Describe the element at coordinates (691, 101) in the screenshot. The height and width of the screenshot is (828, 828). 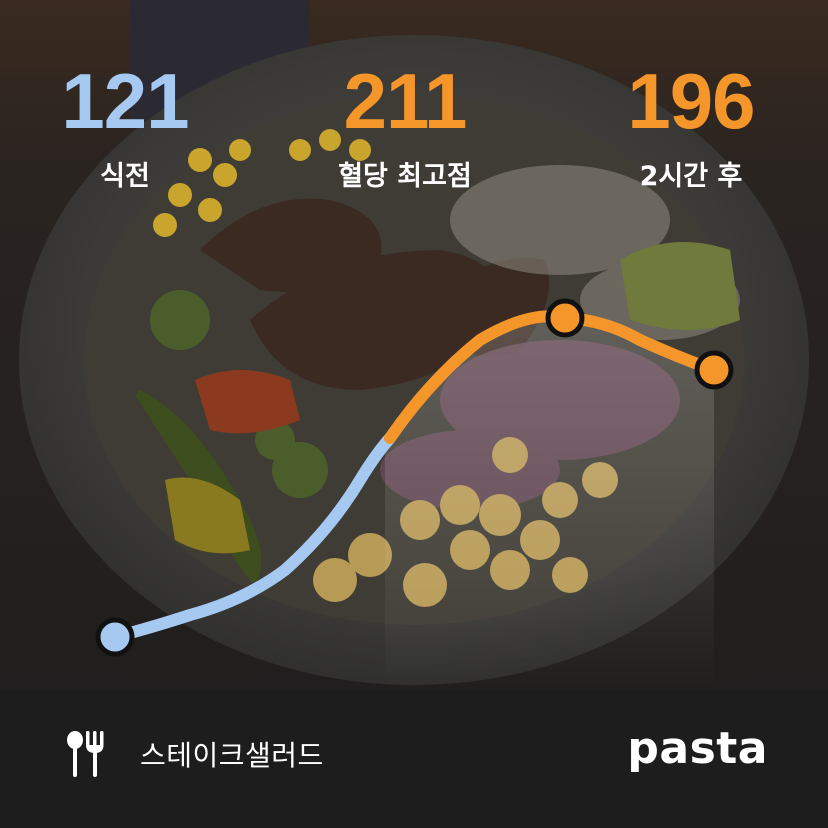
I see `after-value: 196` at that location.